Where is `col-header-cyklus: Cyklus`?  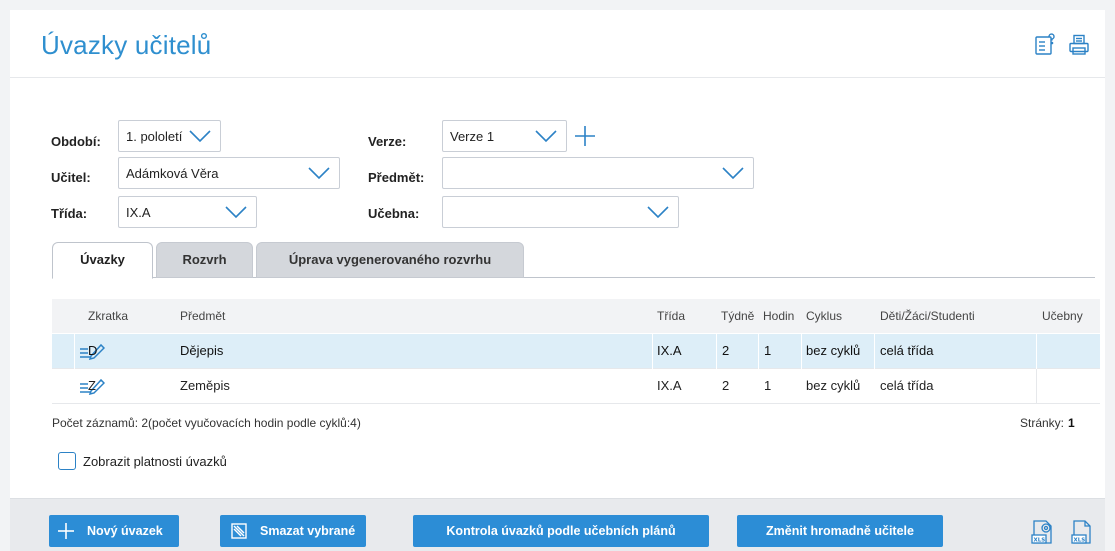
col-header-cyklus: Cyklus is located at coordinates (824, 316).